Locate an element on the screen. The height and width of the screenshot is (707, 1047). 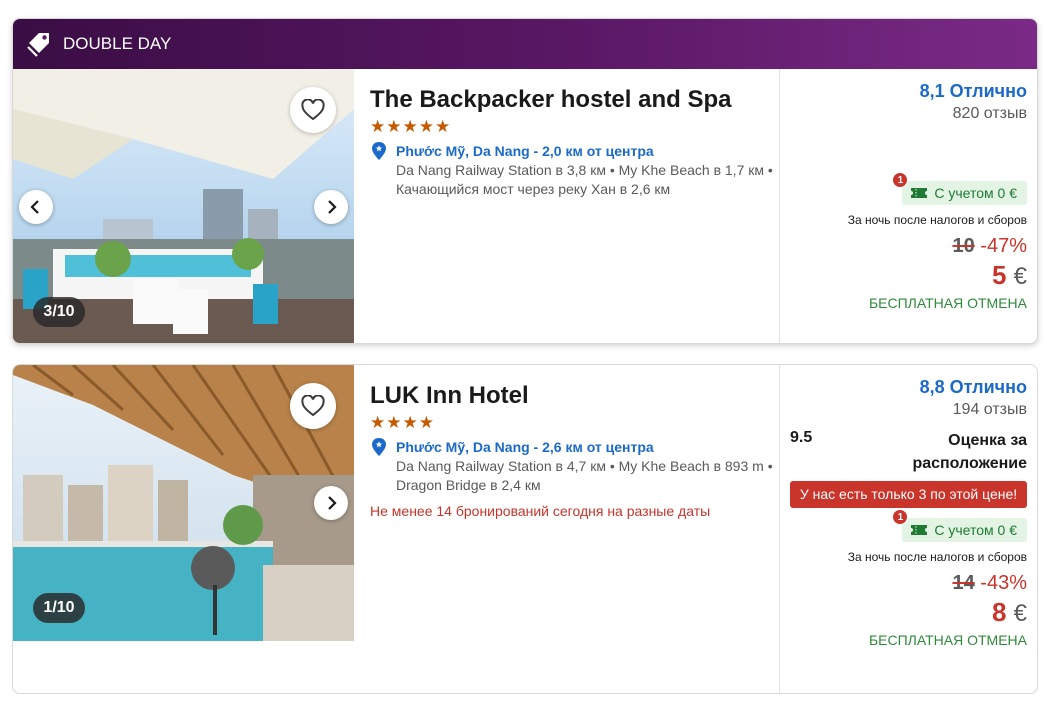
star-rating: ★★★★★ is located at coordinates (411, 126).